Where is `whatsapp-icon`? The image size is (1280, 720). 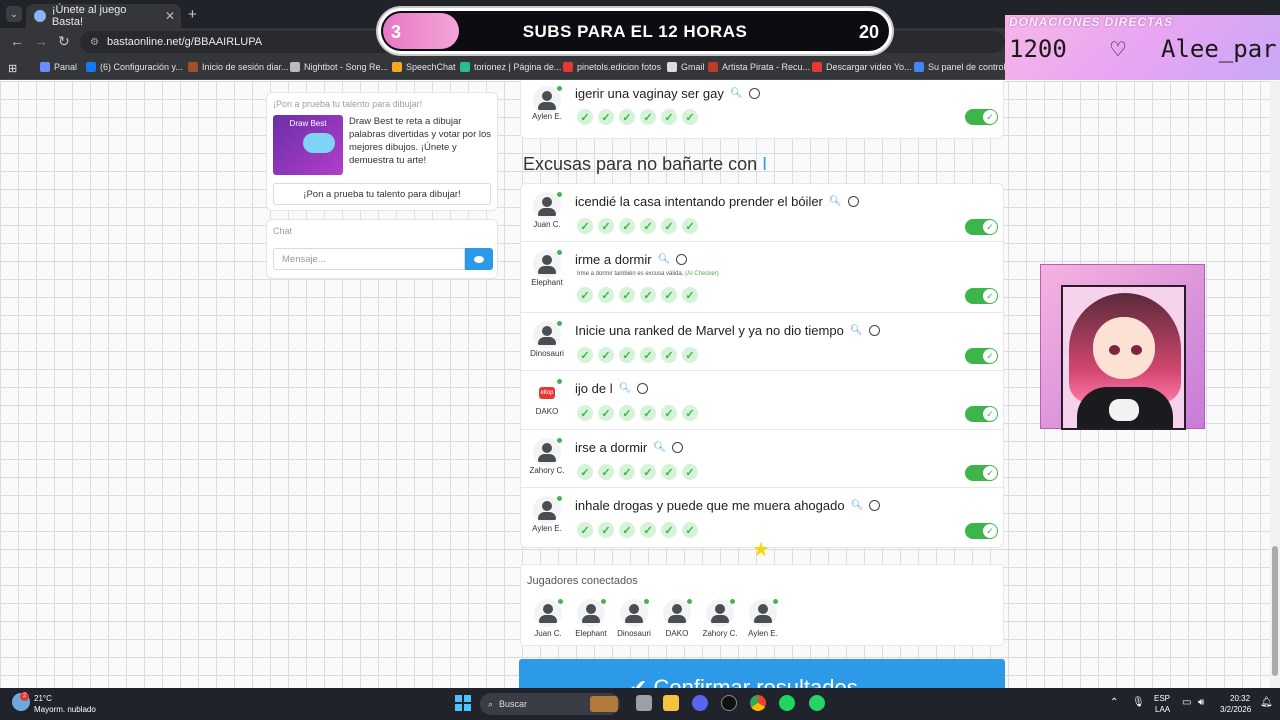
whatsapp-icon is located at coordinates (817, 703).